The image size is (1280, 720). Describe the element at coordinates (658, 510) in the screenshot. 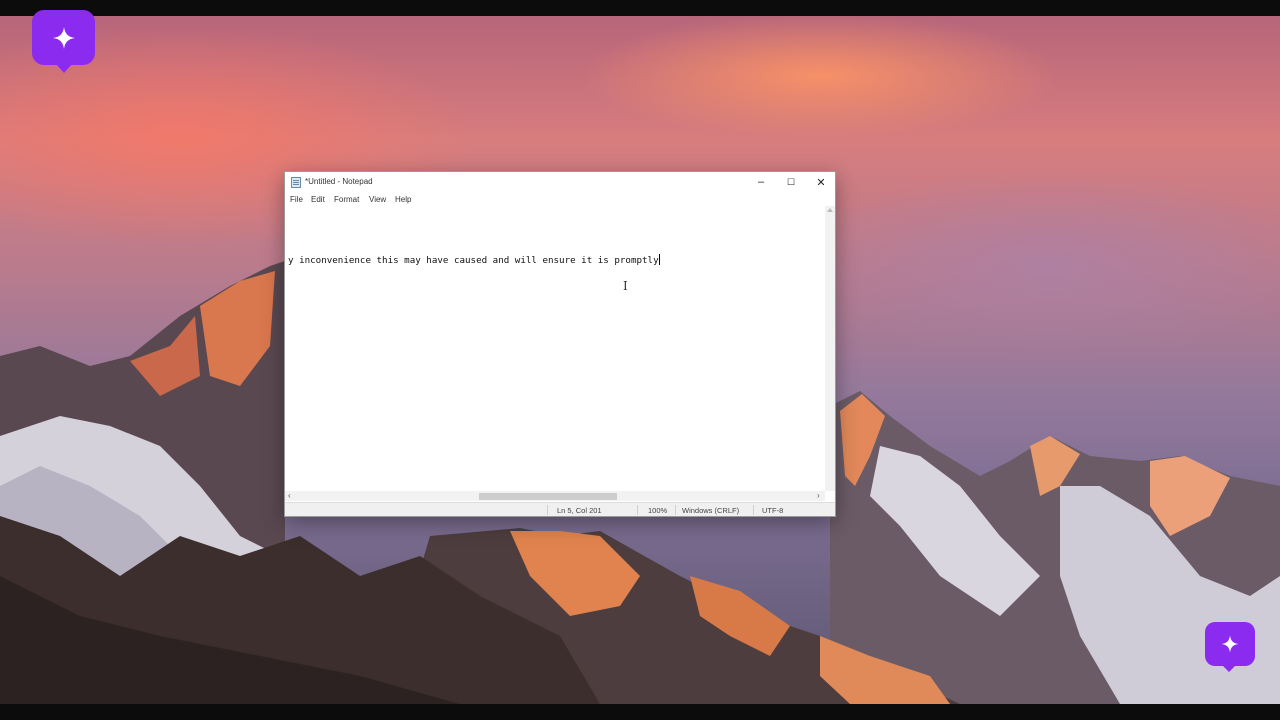

I see `zoom-level: 100%` at that location.